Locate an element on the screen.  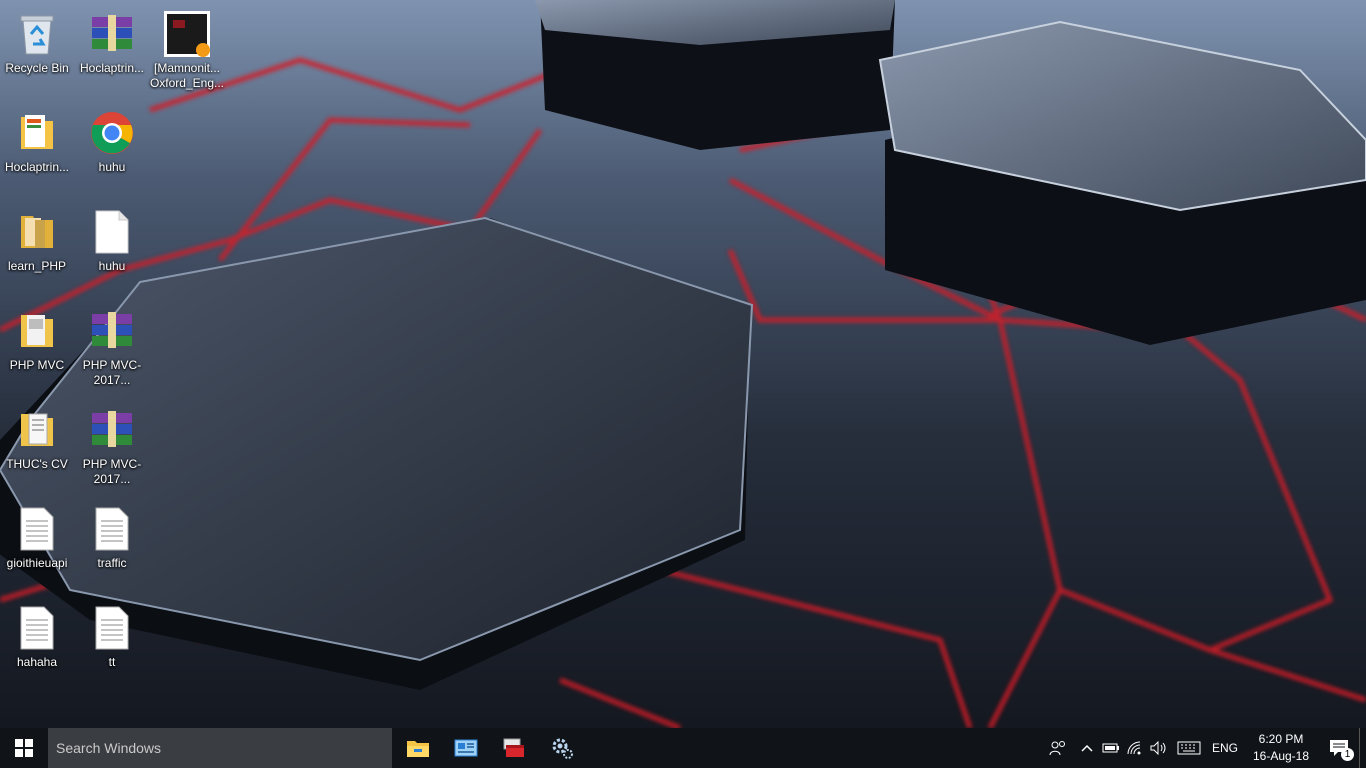
chevron-up-icon is located at coordinates (1087, 748).